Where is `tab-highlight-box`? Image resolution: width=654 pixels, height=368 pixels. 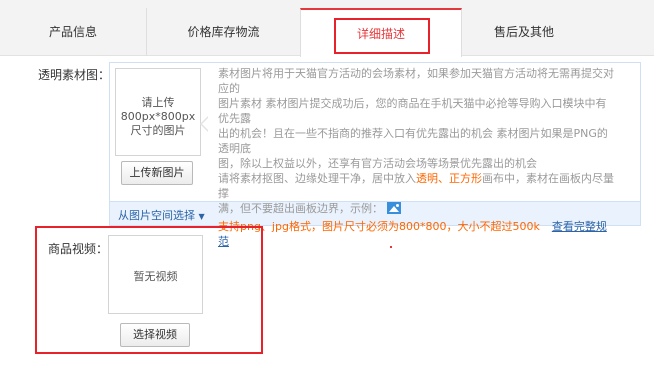
tab-highlight-box is located at coordinates (382, 36).